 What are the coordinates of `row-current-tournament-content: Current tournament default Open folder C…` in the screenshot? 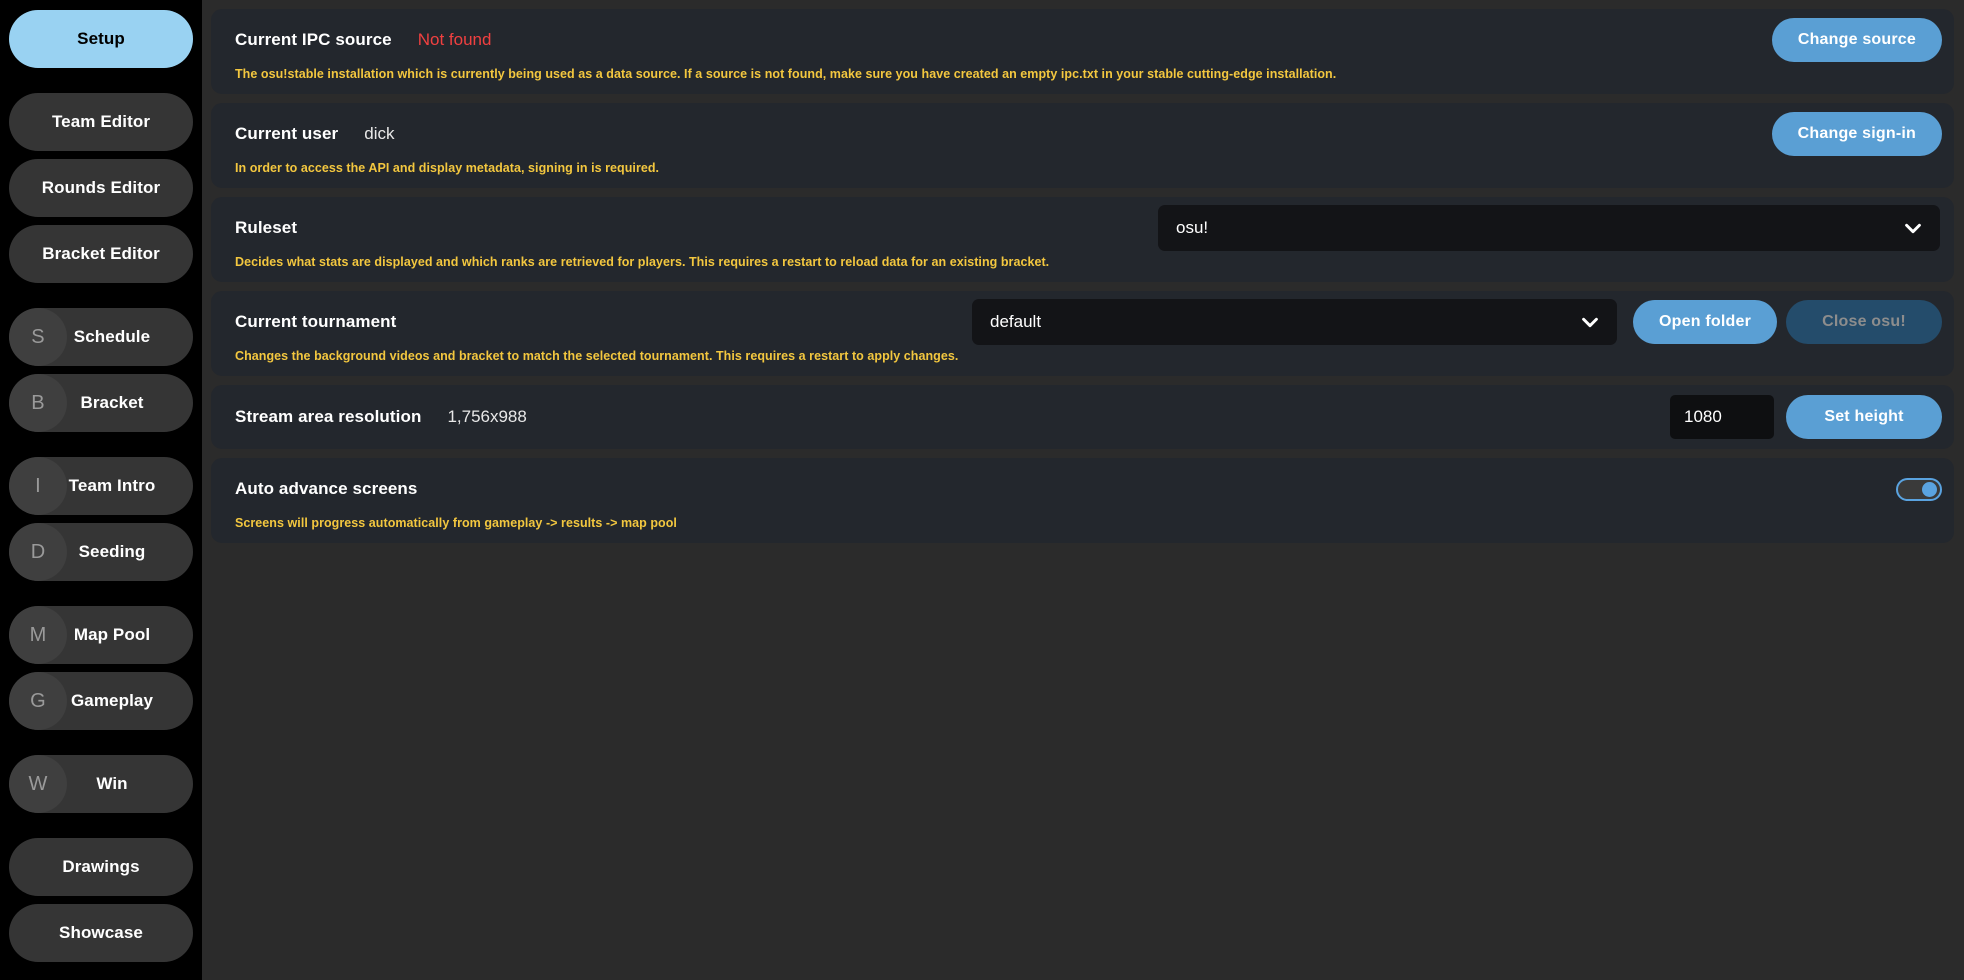 It's located at (1082, 322).